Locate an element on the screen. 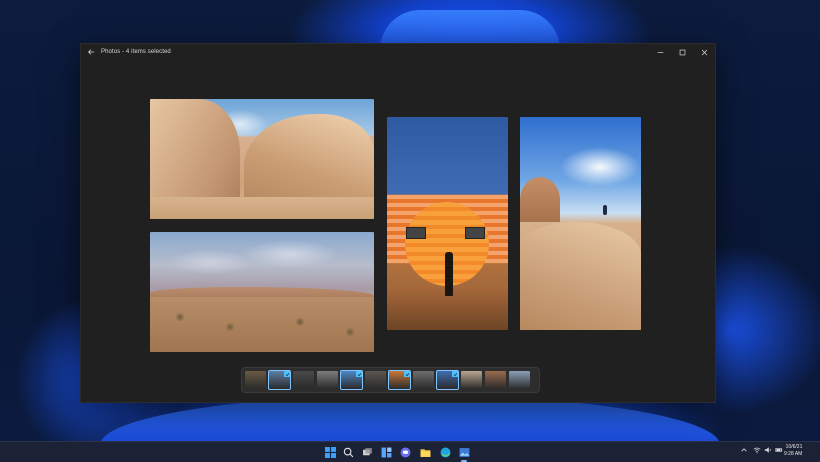 Image resolution: width=820 pixels, height=462 pixels. system-clock: 10/6/21 9:28 AM is located at coordinates (793, 451).